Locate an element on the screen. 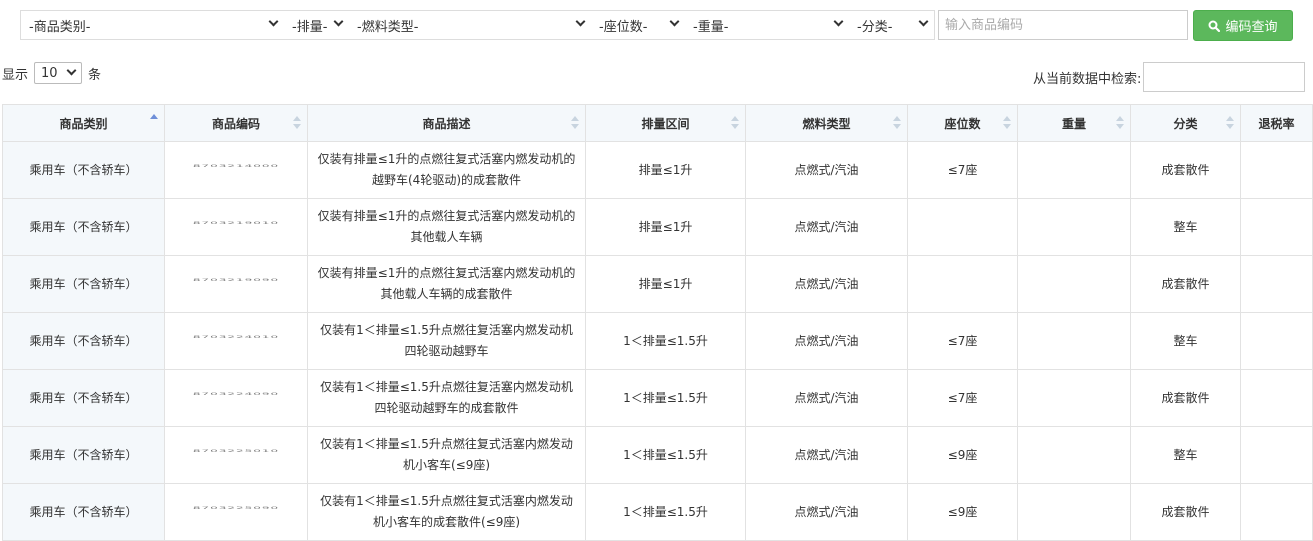  page-length-prefix: 显示 is located at coordinates (15, 75).